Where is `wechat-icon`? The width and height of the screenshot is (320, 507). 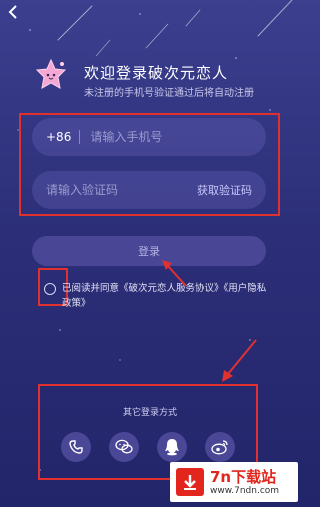 wechat-icon is located at coordinates (124, 446).